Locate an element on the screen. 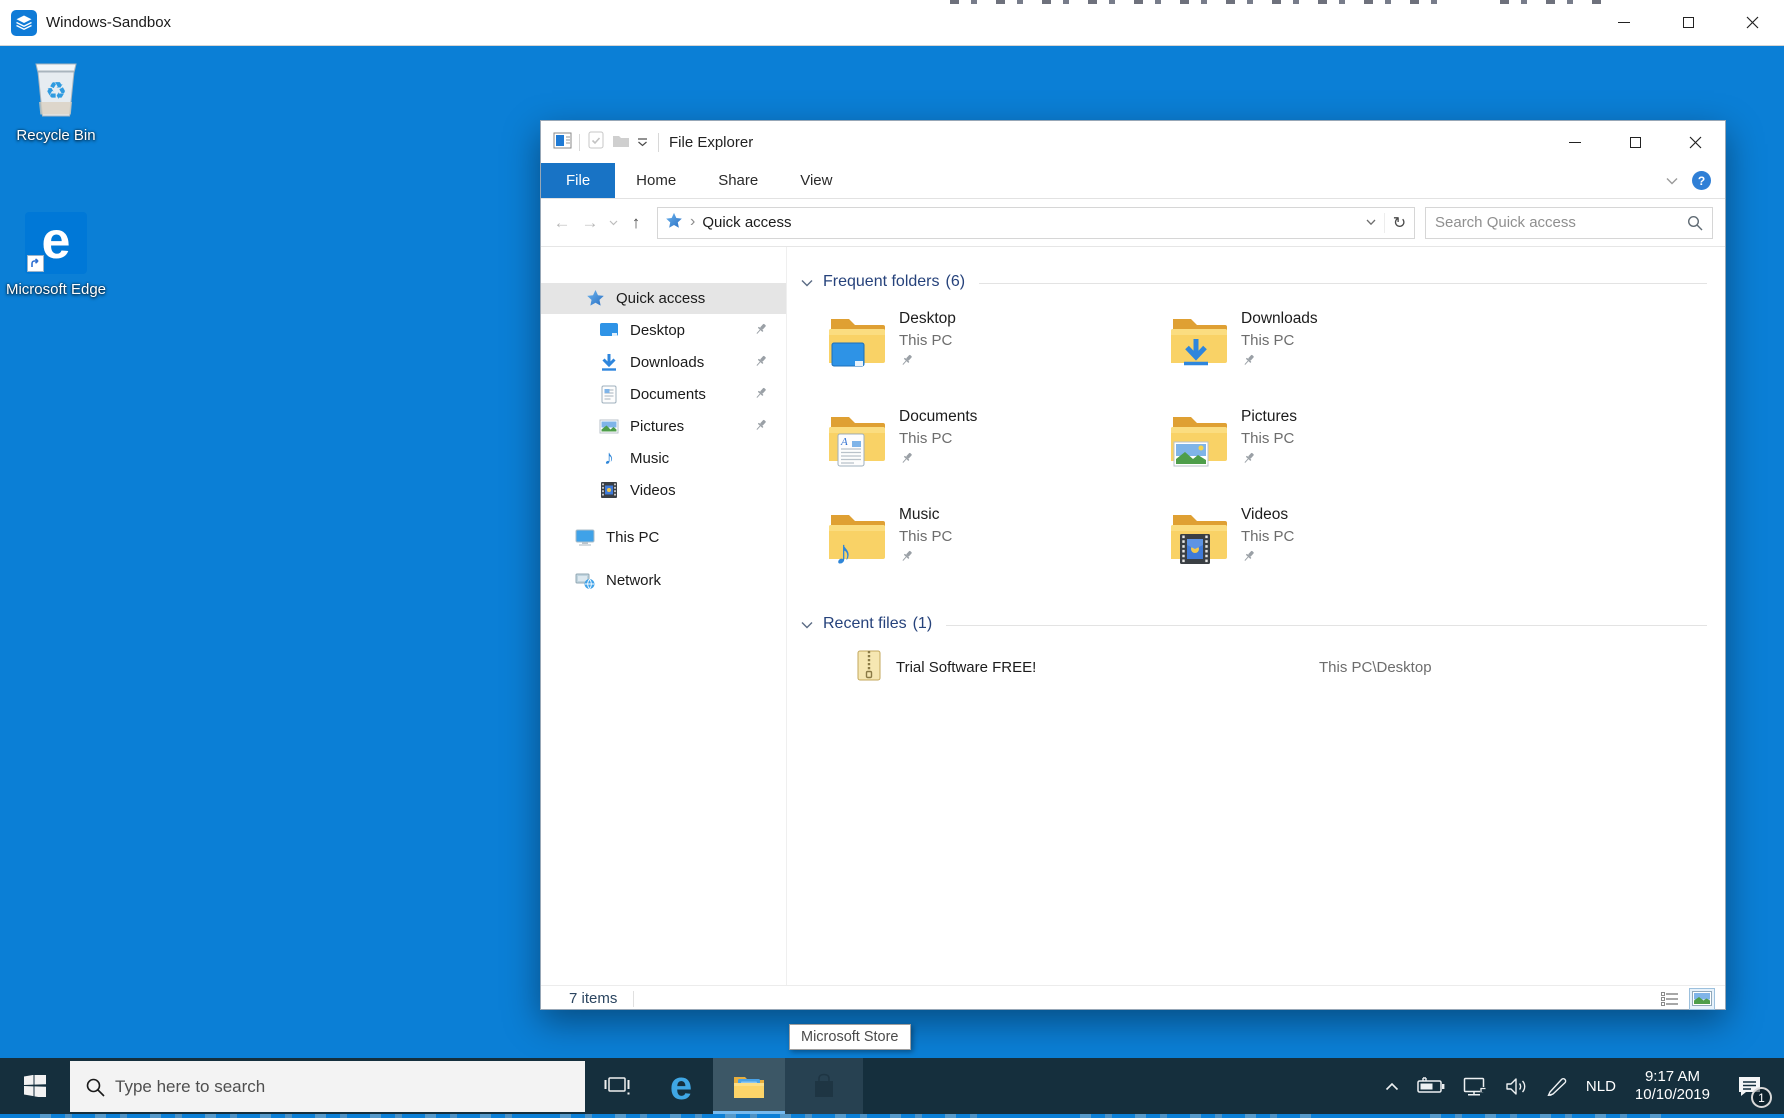 This screenshot has height=1118, width=1784. taskbar-clock: 9:17 AM 10/10/2019 is located at coordinates (1672, 1086).